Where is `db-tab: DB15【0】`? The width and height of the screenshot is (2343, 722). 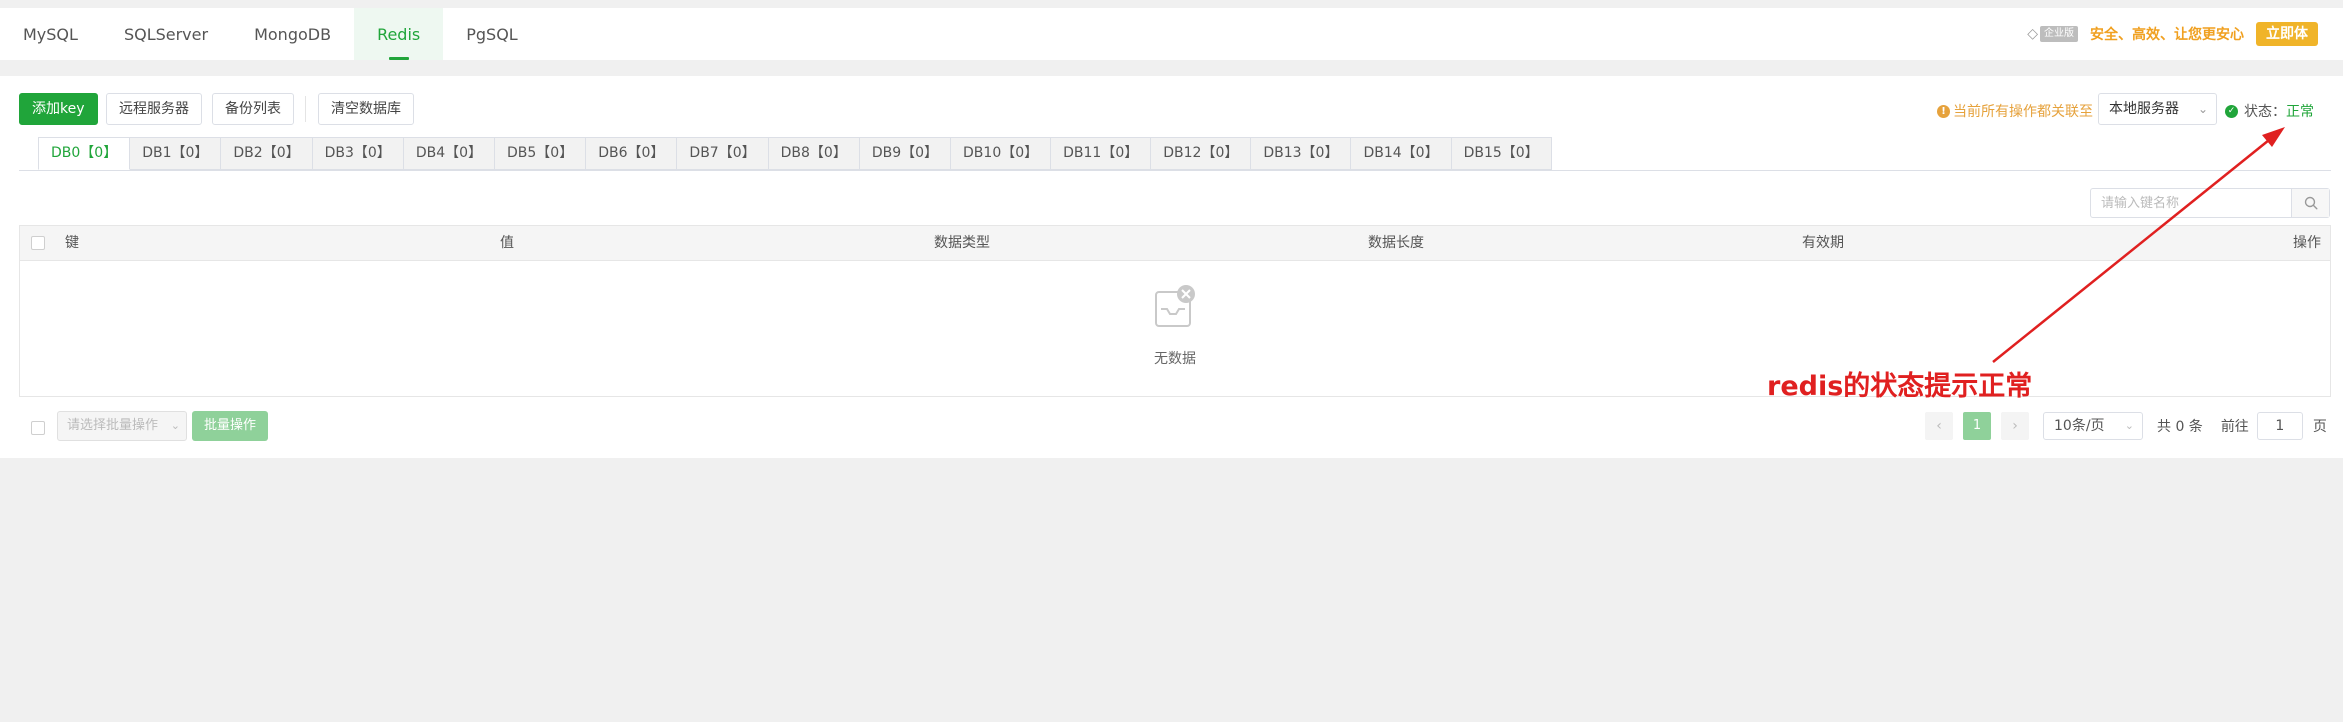 db-tab: DB15【0】 is located at coordinates (1501, 153).